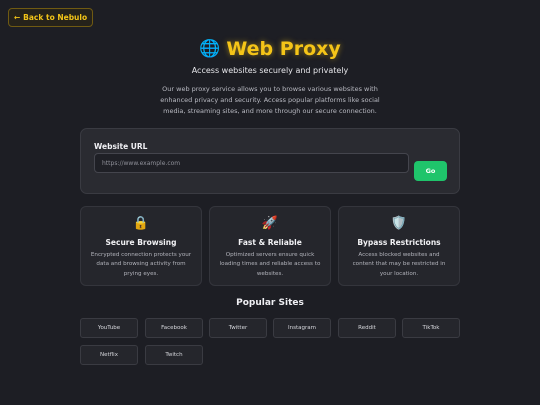 The height and width of the screenshot is (405, 540). What do you see at coordinates (251, 163) in the screenshot?
I see `url-input` at bounding box center [251, 163].